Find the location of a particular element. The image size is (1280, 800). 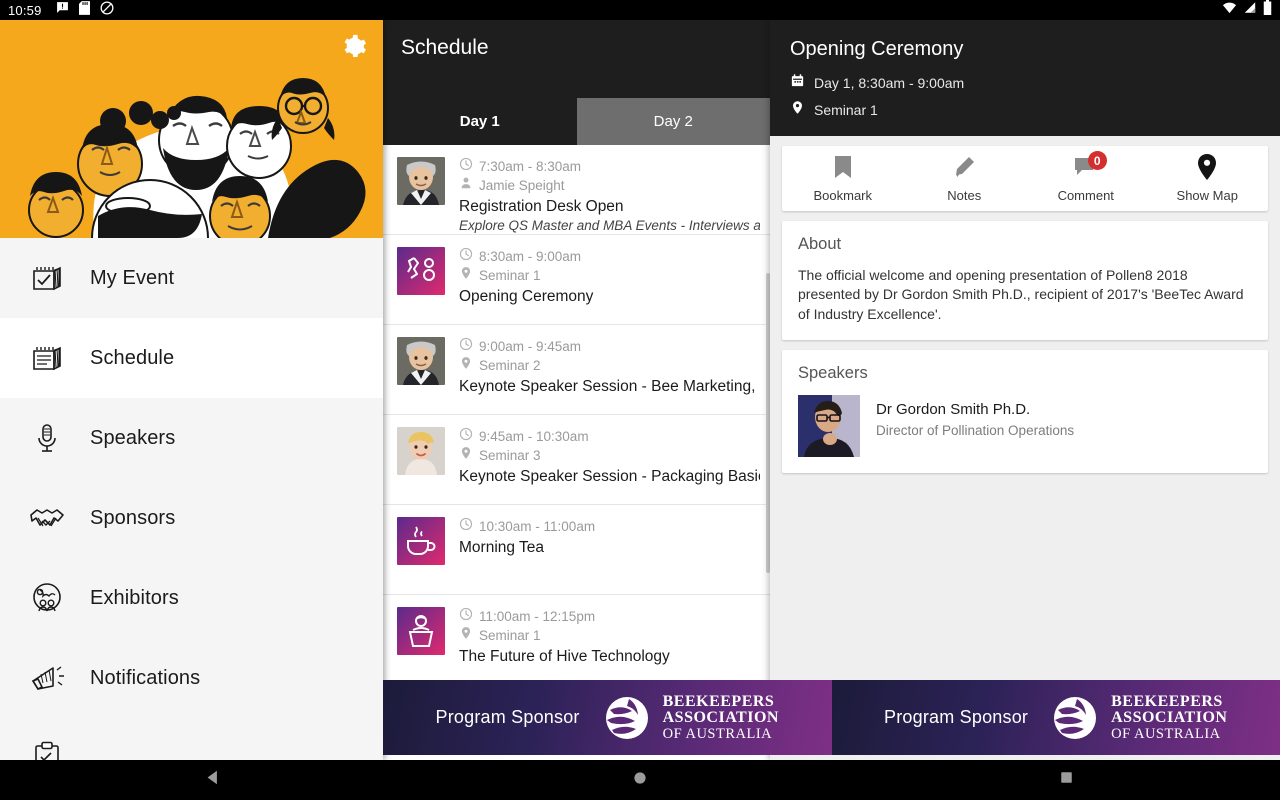

comment-button: 0 Comment is located at coordinates (1086, 177).